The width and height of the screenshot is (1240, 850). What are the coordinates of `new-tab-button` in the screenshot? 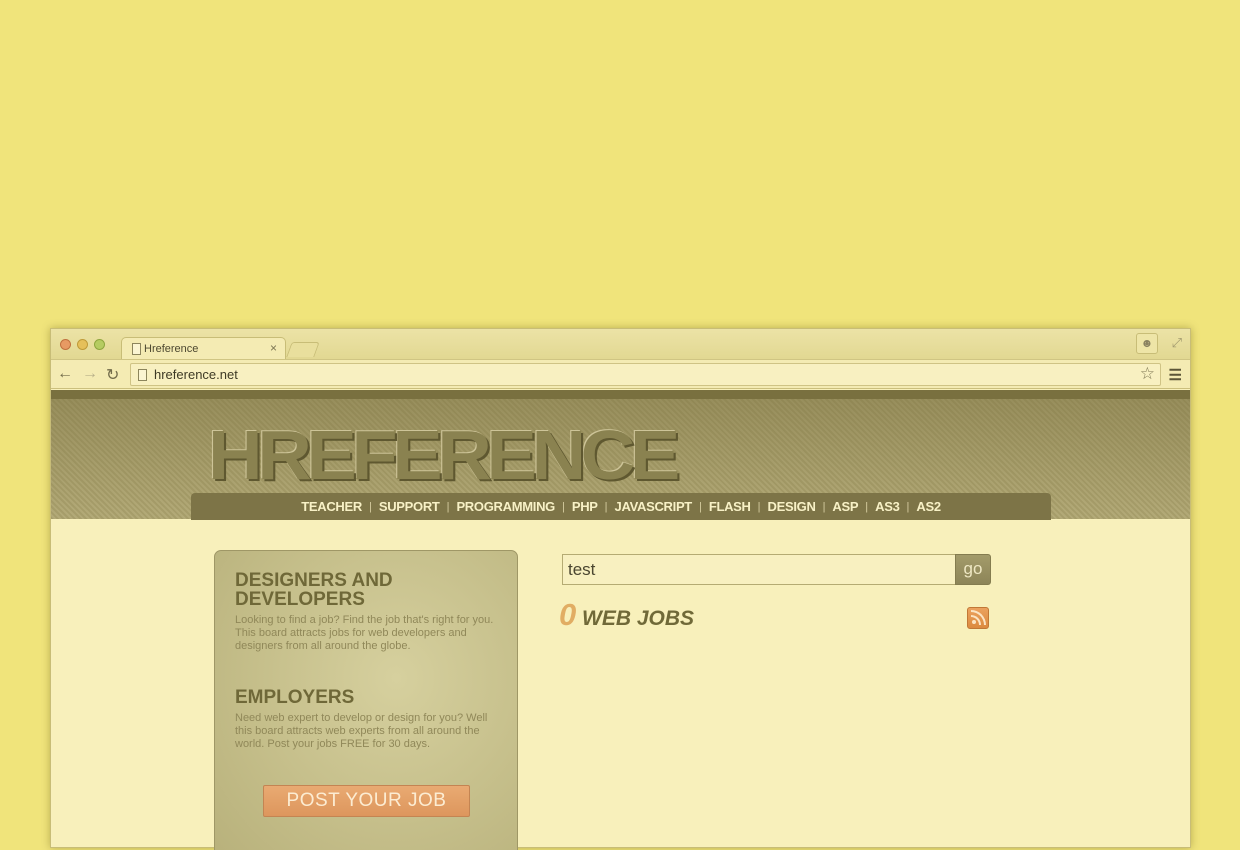 It's located at (303, 349).